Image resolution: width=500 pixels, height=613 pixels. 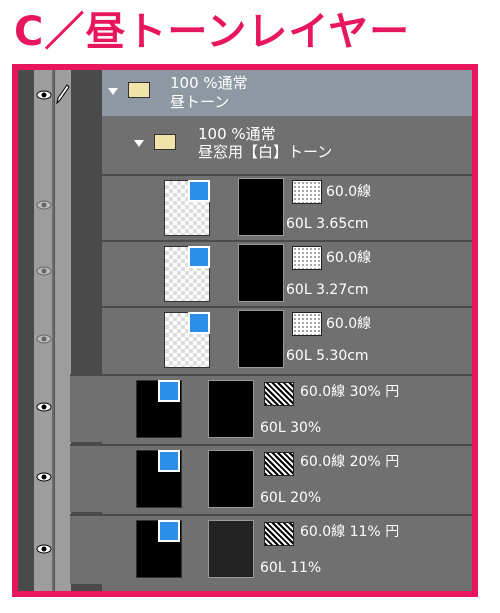 I want to click on layer-info: 60L 20%, so click(x=291, y=498).